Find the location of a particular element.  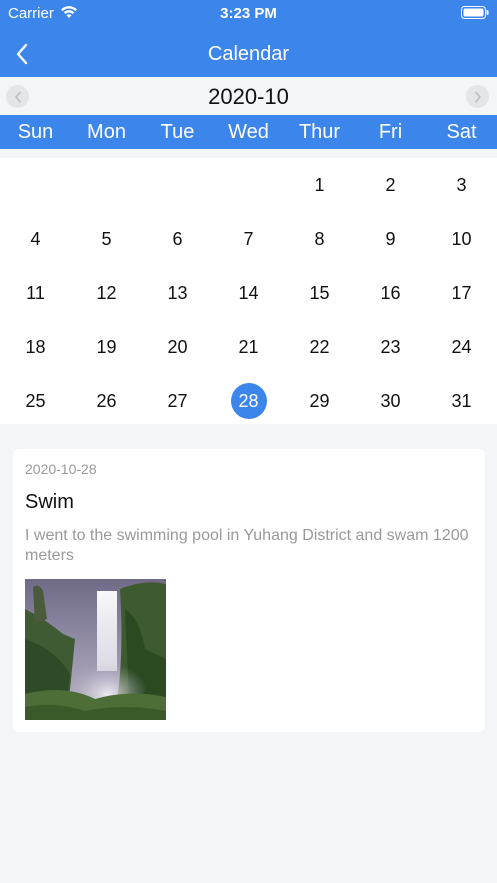

day-cell: 15 is located at coordinates (319, 293).